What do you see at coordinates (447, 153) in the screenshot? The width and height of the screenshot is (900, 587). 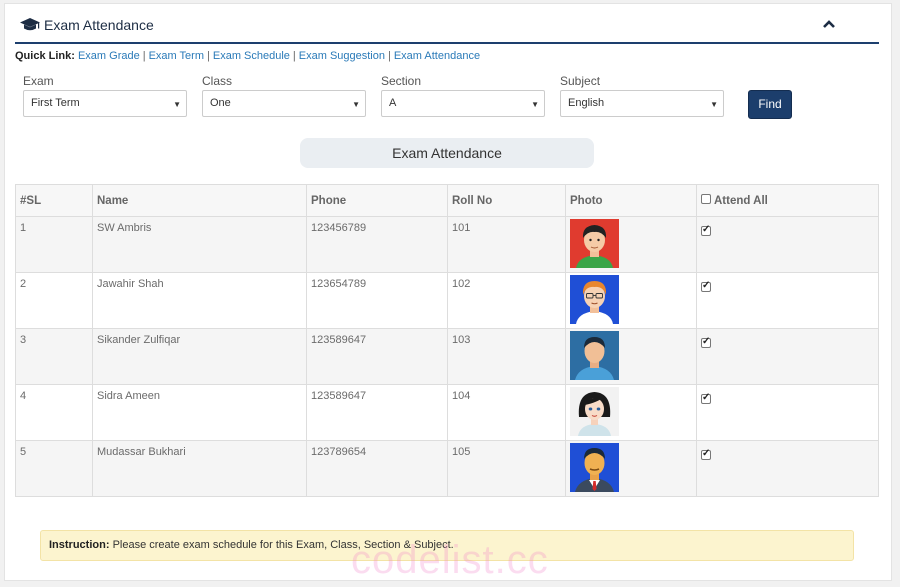 I see `section-title: Exam Attendance` at bounding box center [447, 153].